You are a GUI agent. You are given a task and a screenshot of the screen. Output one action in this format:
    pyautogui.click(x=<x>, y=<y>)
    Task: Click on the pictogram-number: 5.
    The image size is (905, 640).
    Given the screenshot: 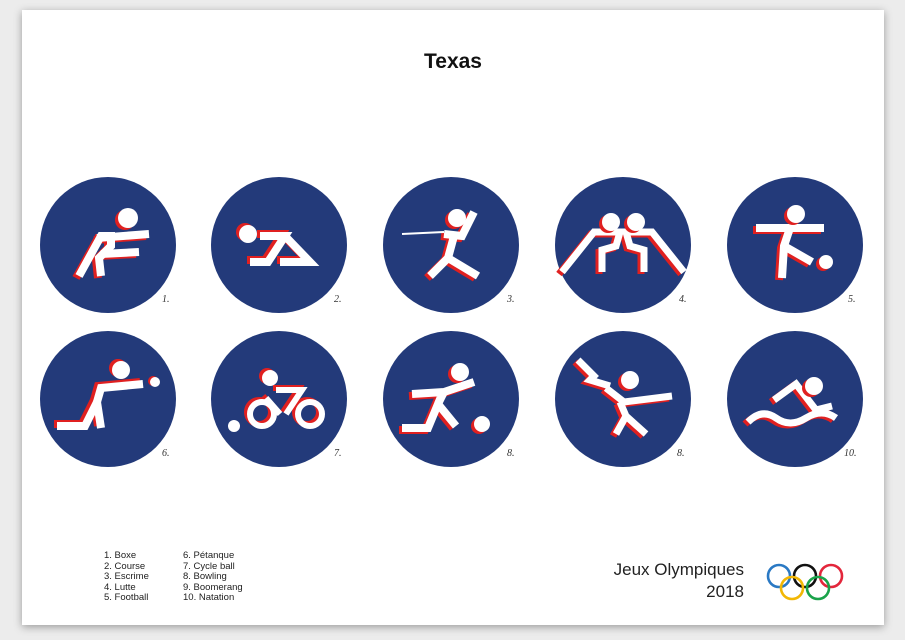 What is the action you would take?
    pyautogui.click(x=852, y=299)
    